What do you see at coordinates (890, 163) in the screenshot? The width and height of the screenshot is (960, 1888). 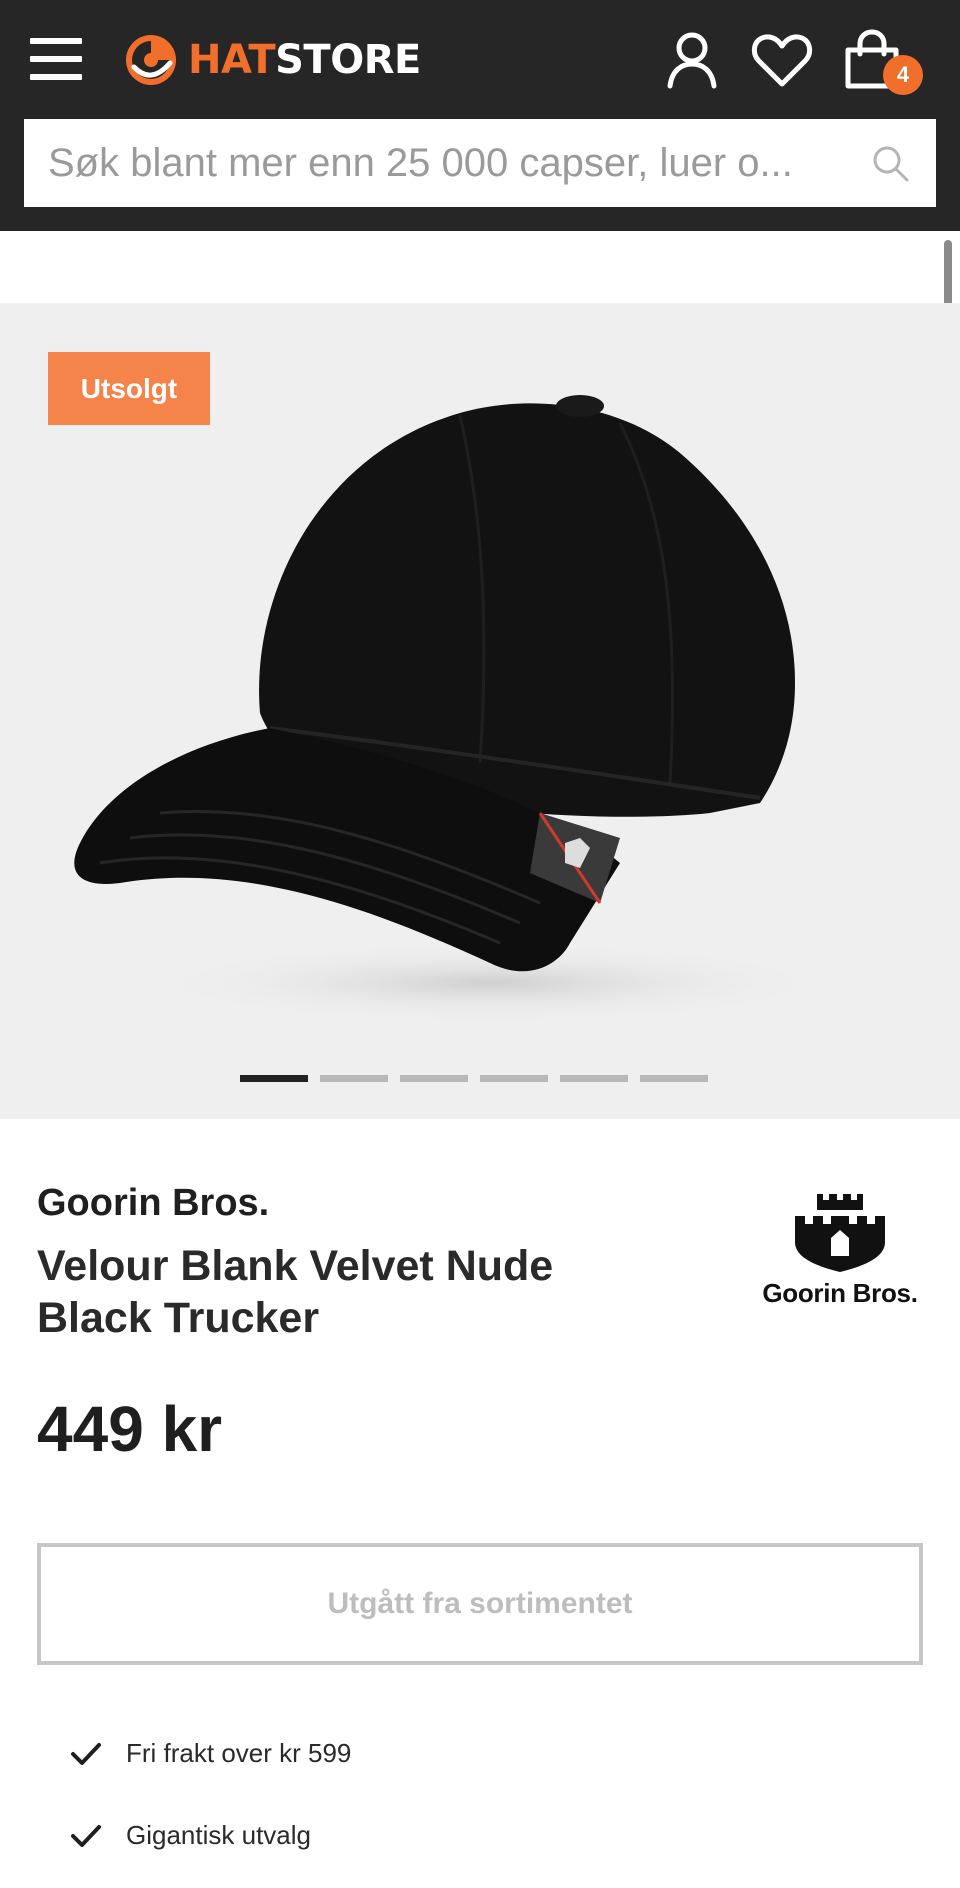 I see `search-icon` at bounding box center [890, 163].